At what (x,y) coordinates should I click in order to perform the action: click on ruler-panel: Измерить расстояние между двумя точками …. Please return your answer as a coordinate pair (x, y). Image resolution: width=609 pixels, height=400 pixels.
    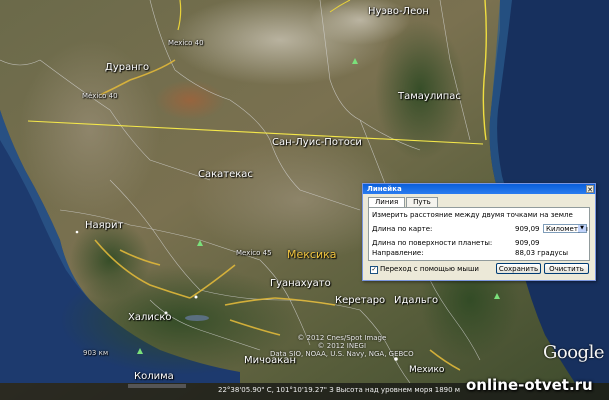
    Looking at the image, I should click on (479, 234).